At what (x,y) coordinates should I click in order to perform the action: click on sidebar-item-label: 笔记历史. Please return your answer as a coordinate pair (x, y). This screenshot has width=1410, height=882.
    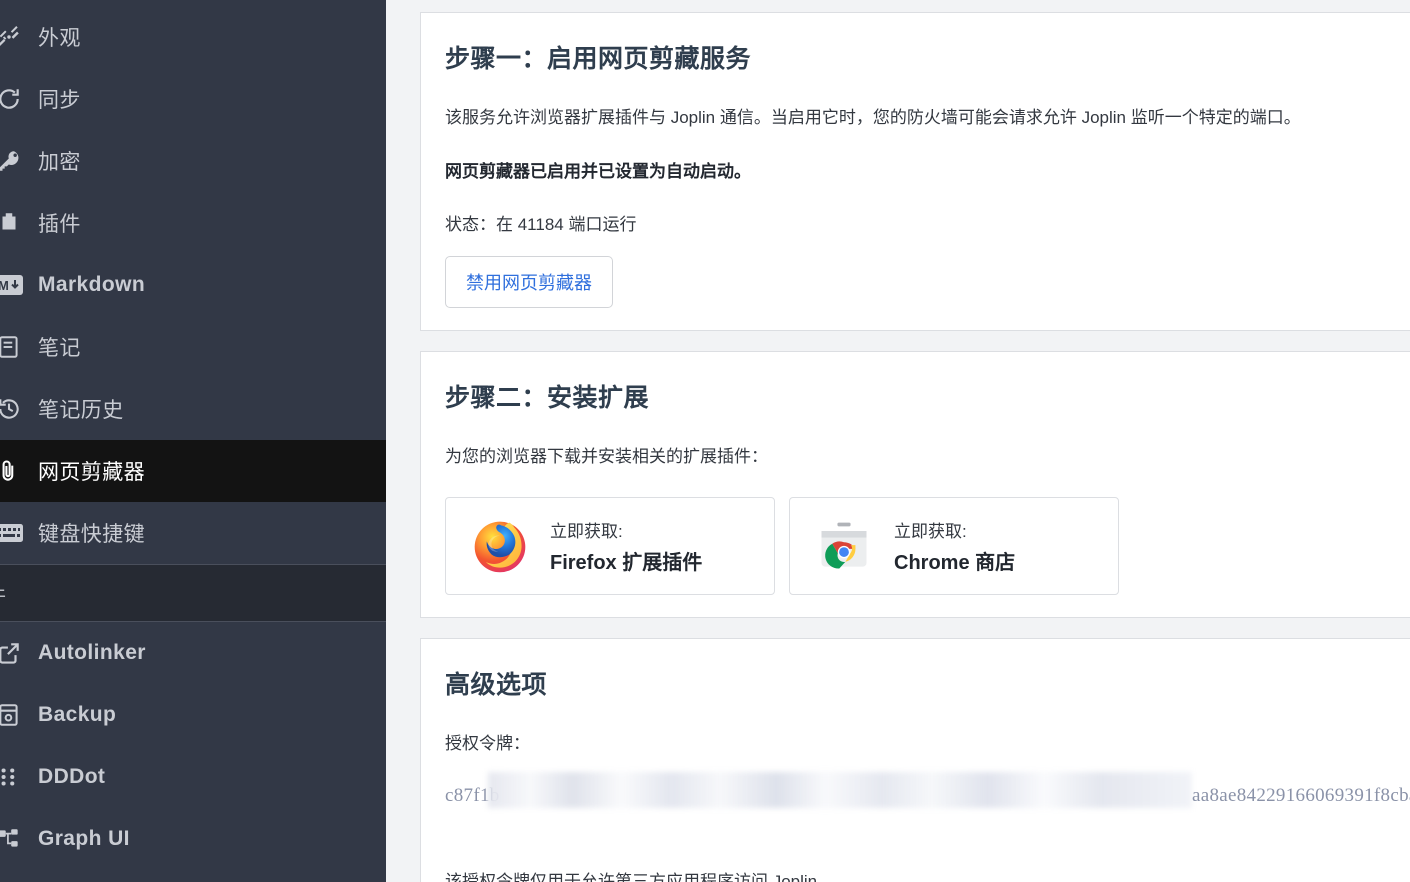
    Looking at the image, I should click on (81, 410).